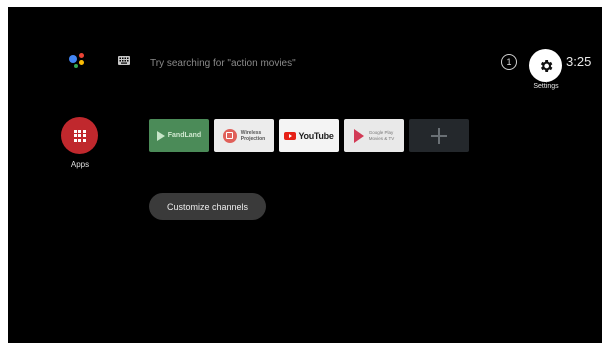  Describe the element at coordinates (290, 135) in the screenshot. I see `youtube-play-icon` at that location.